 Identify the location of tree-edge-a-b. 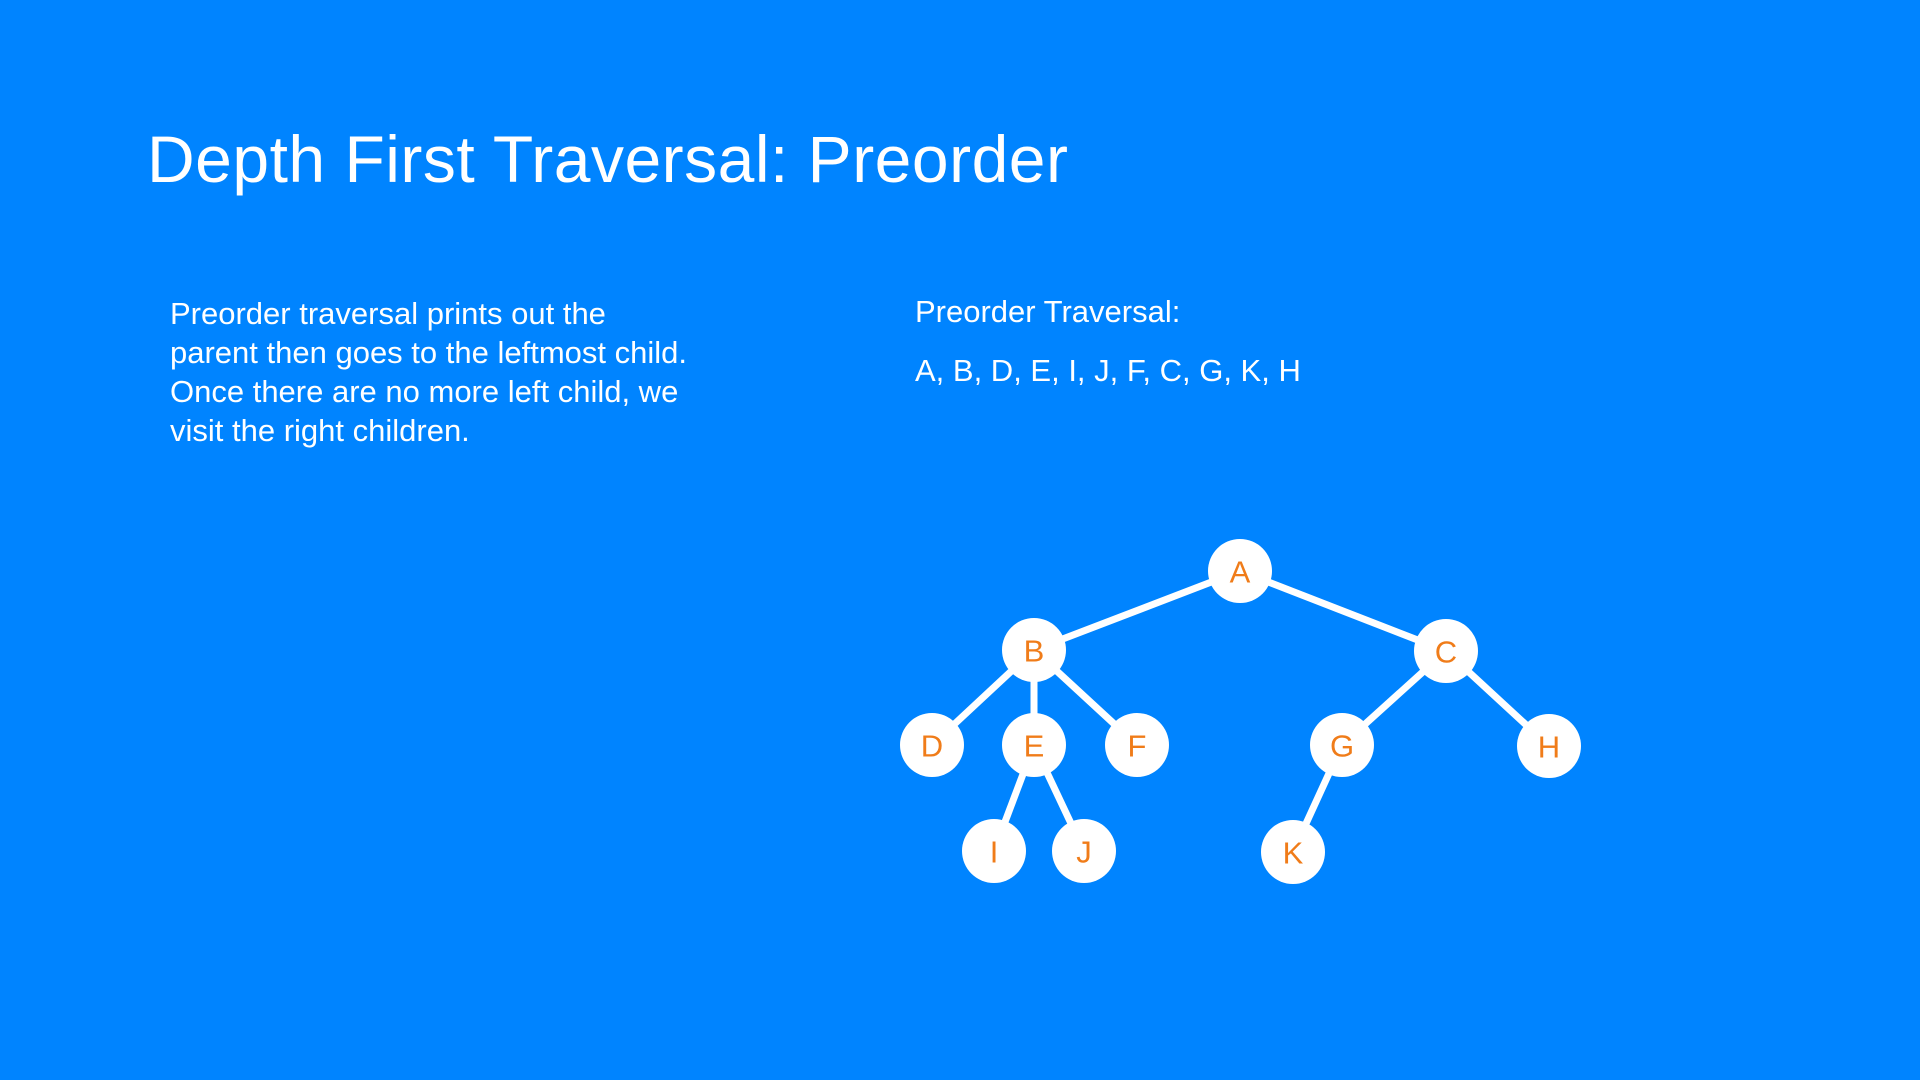
(1137, 610).